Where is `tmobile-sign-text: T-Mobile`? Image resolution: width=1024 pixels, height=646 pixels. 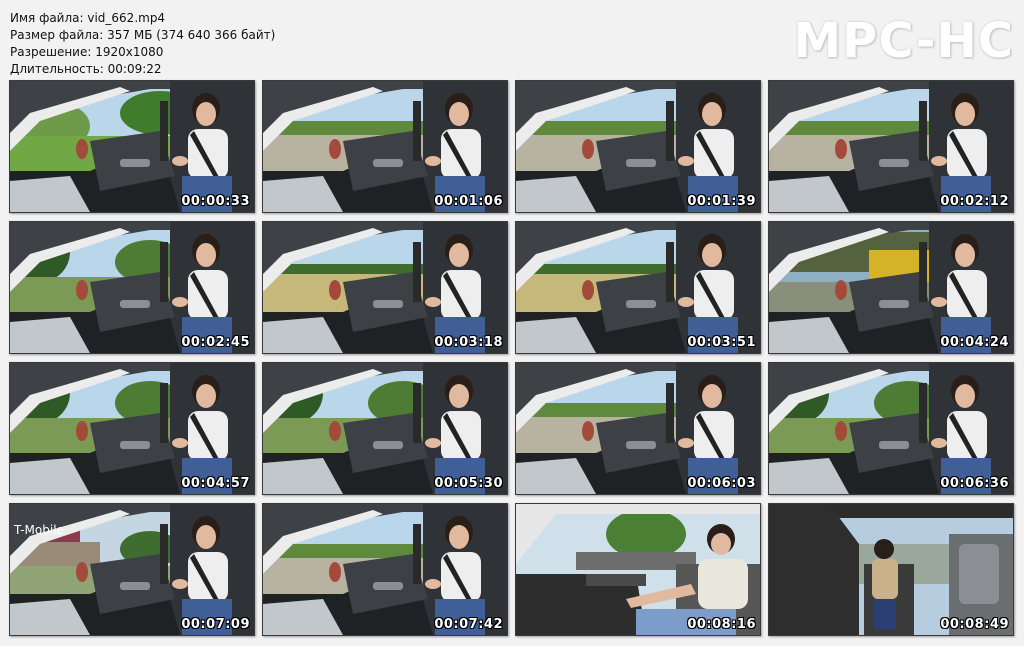 tmobile-sign-text: T-Mobile is located at coordinates (38, 530).